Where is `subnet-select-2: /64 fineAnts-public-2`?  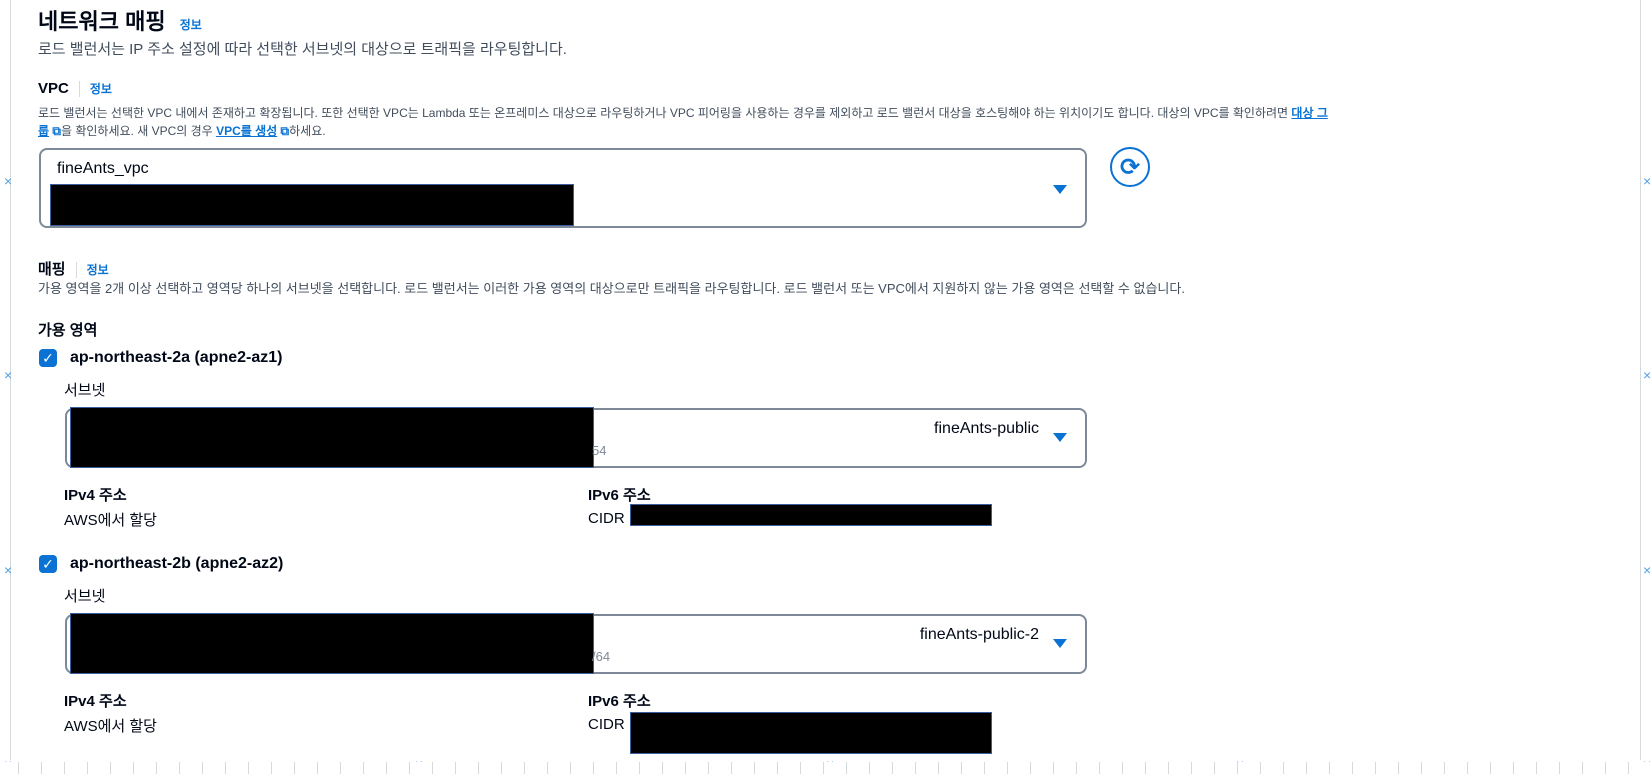
subnet-select-2: /64 fineAnts-public-2 is located at coordinates (576, 643).